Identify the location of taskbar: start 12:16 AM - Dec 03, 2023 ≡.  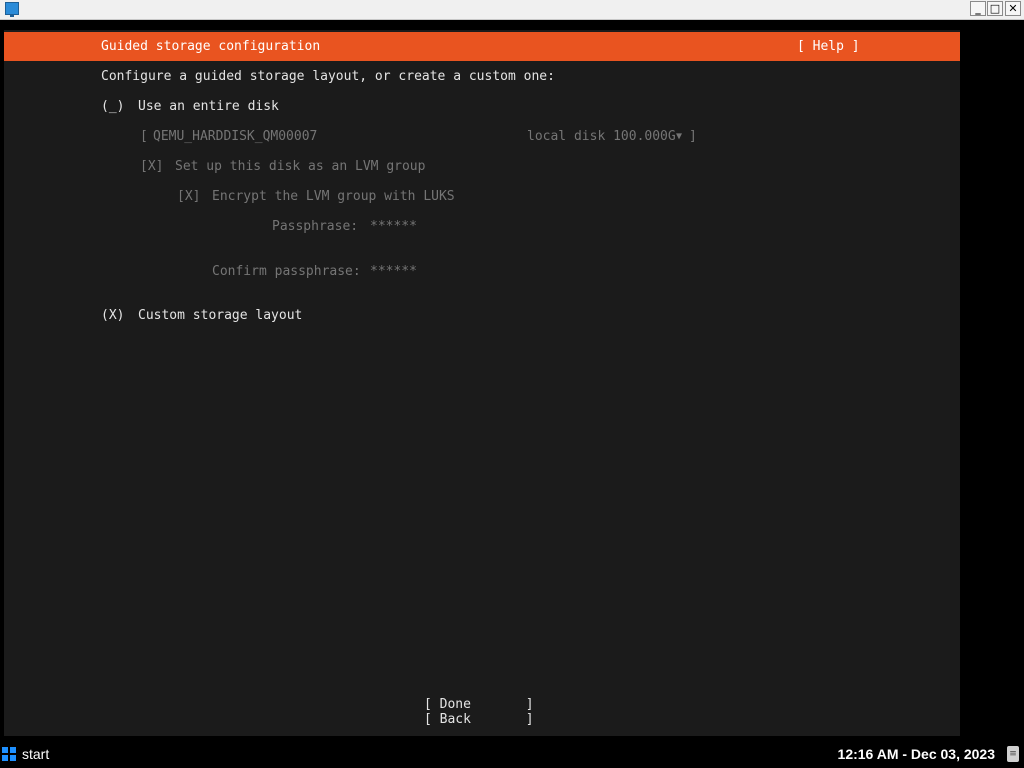
(512, 754).